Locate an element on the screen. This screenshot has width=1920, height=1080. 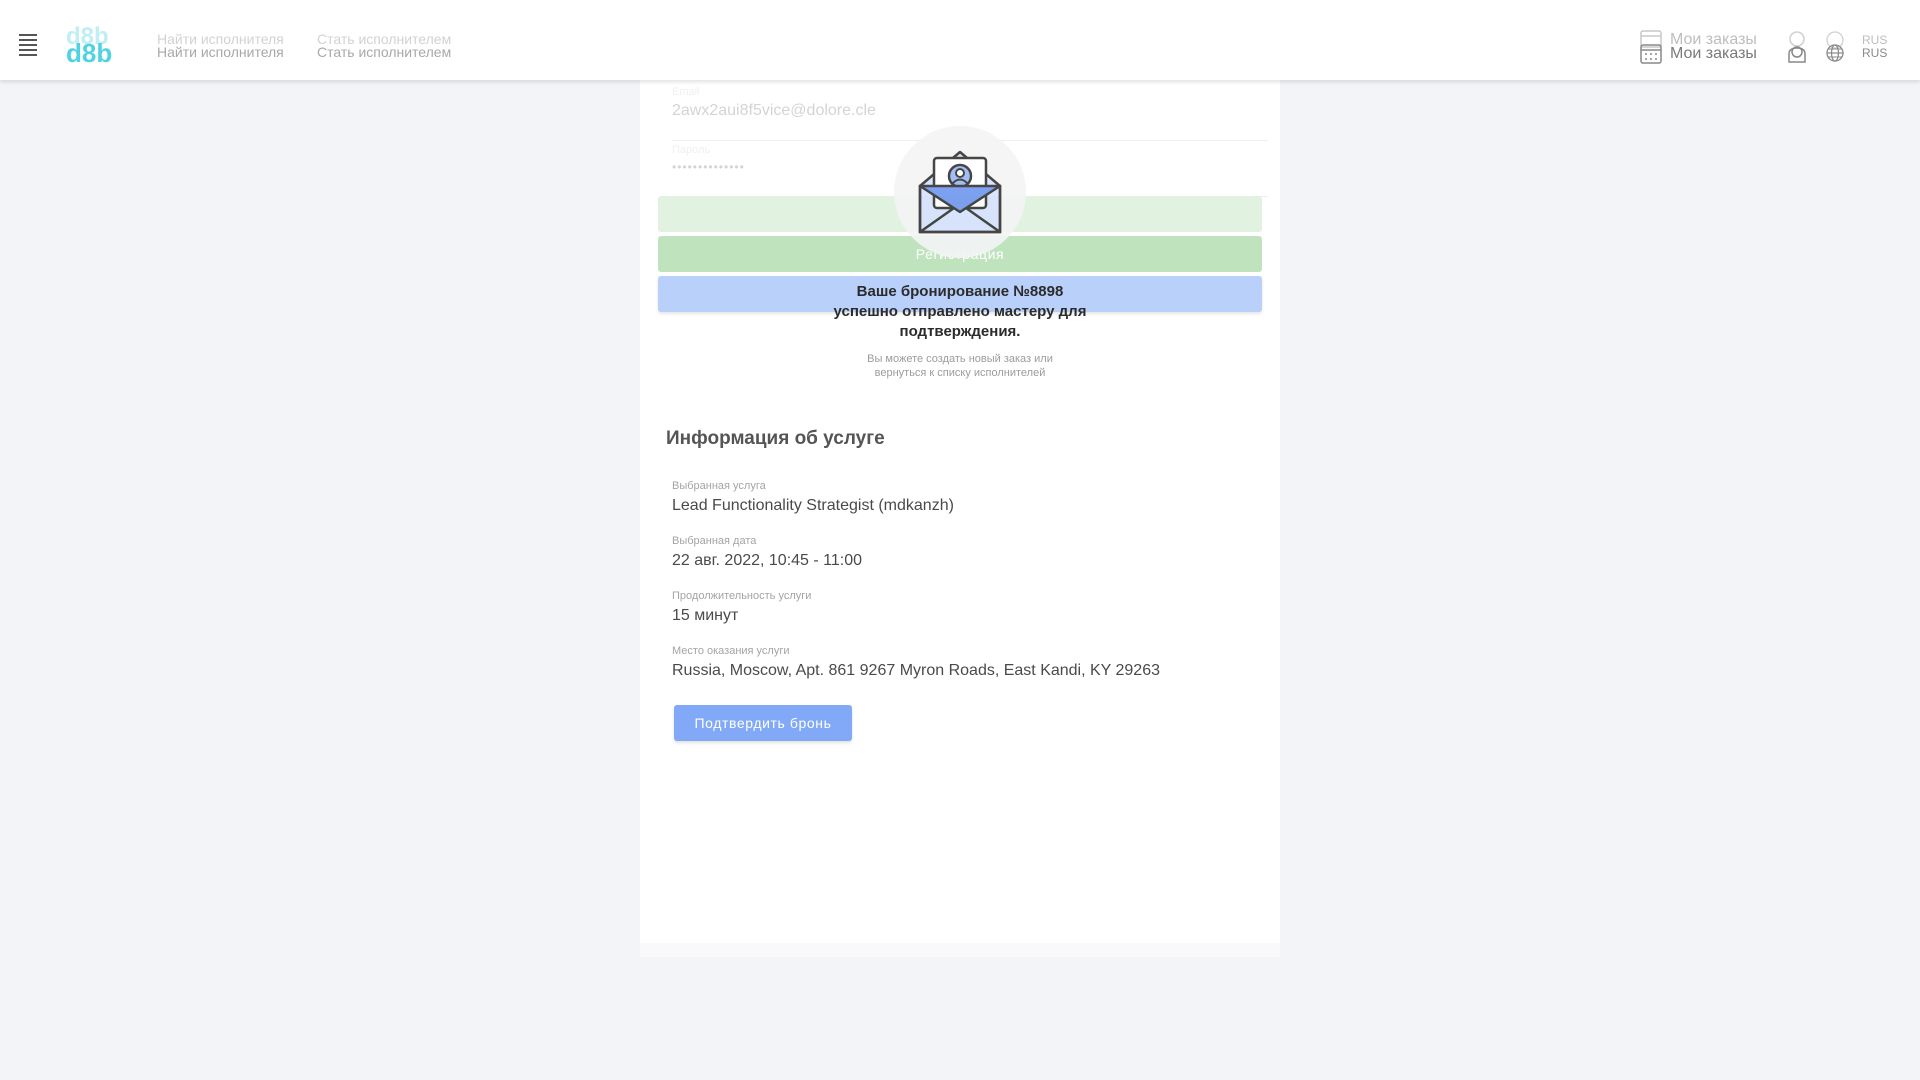
envelope-user-icon is located at coordinates (960, 192).